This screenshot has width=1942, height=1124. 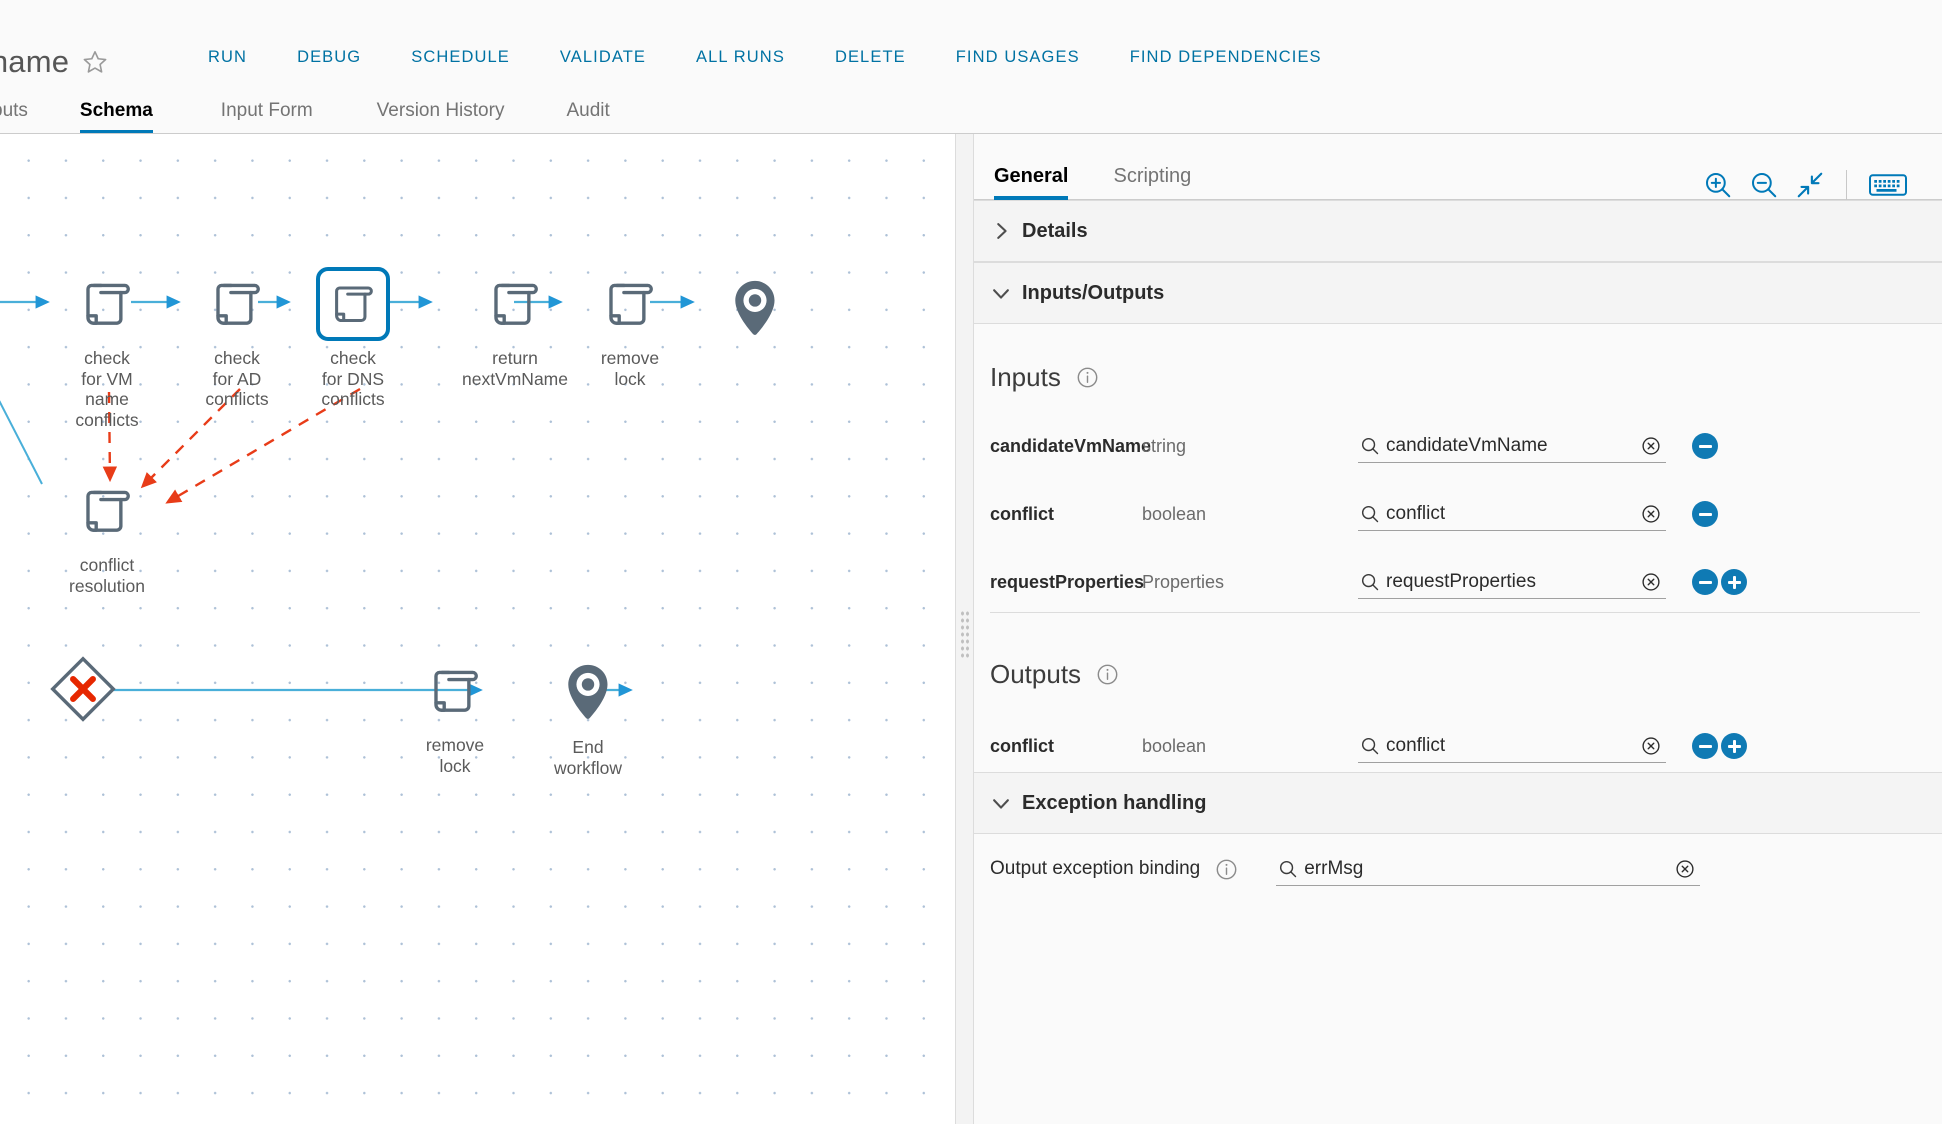 I want to click on keyboard-icon, so click(x=1888, y=185).